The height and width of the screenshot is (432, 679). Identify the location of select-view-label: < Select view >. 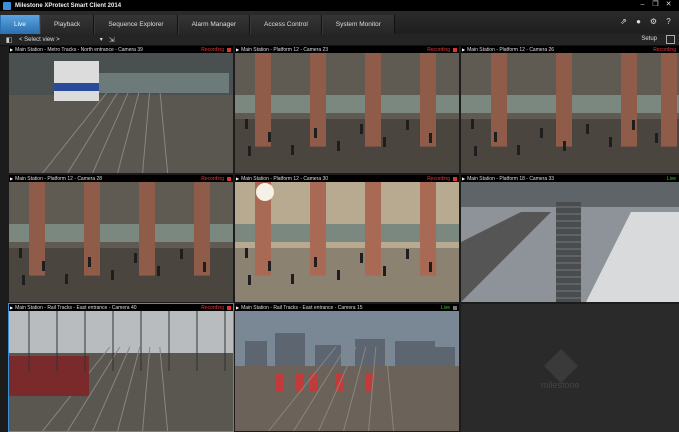
(39, 39).